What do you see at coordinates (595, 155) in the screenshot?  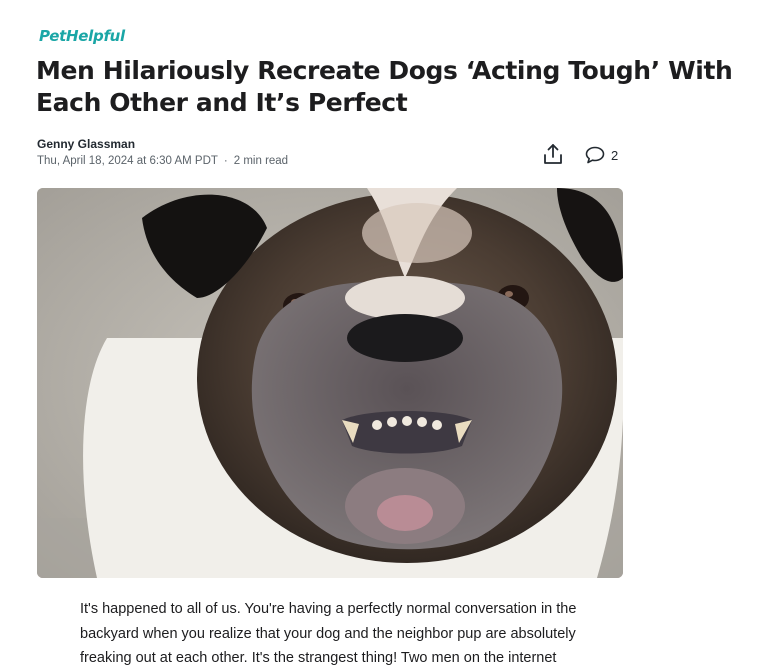 I see `comment-icon` at bounding box center [595, 155].